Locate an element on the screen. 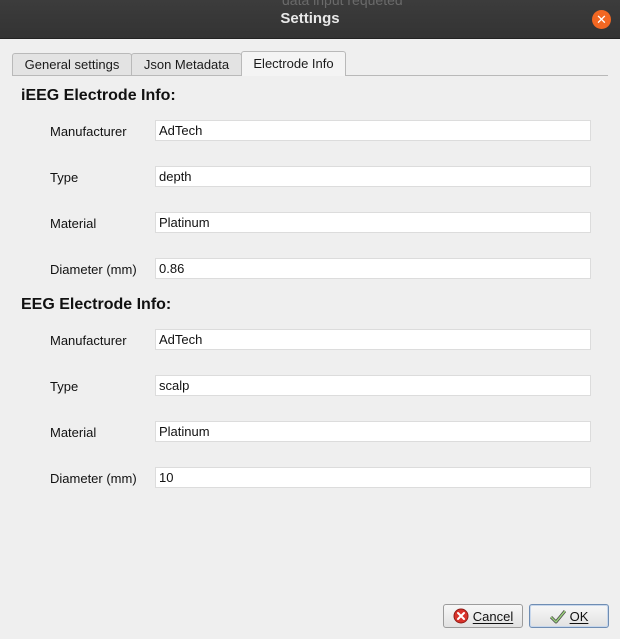  window-title: Settings is located at coordinates (310, 18).